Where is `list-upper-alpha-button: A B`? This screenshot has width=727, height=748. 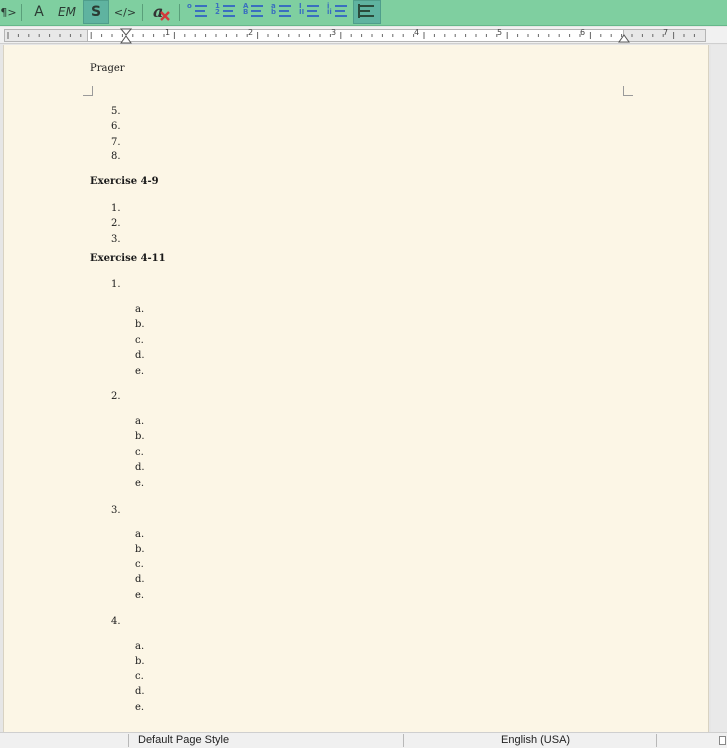 list-upper-alpha-button: A B is located at coordinates (253, 12).